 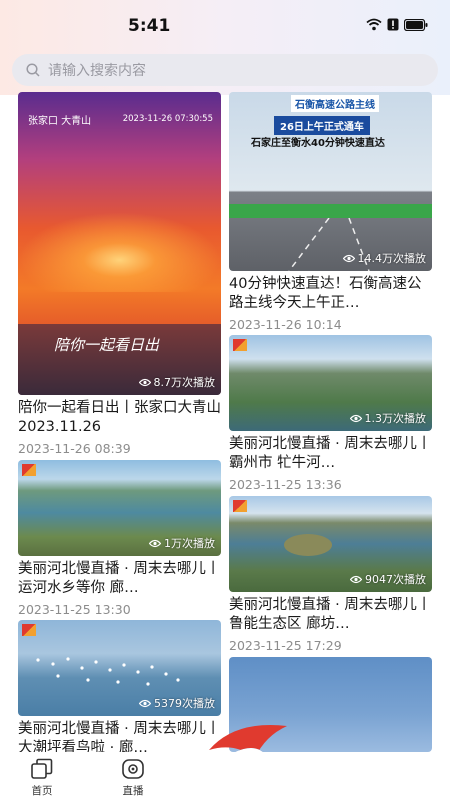 I want to click on sunrise-glow, so click(x=119, y=252).